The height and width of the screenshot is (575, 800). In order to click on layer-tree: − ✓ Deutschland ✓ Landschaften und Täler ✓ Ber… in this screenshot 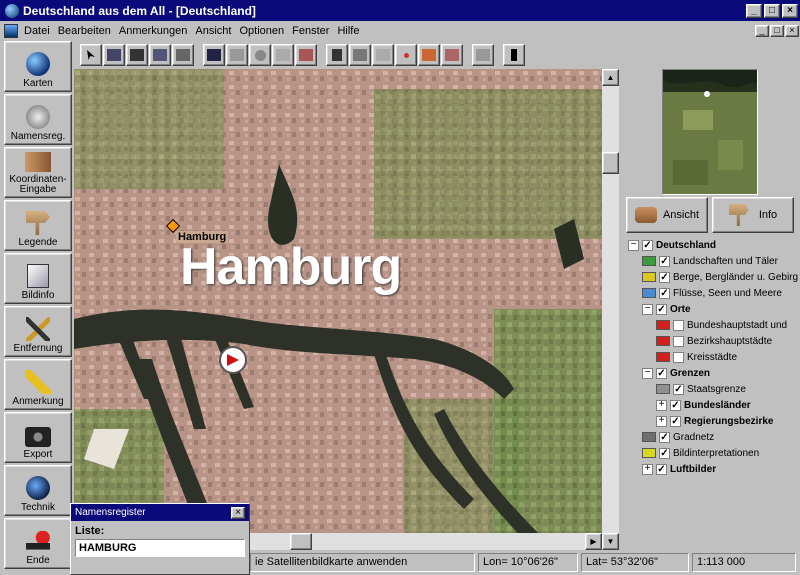, I will do `click(712, 392)`.